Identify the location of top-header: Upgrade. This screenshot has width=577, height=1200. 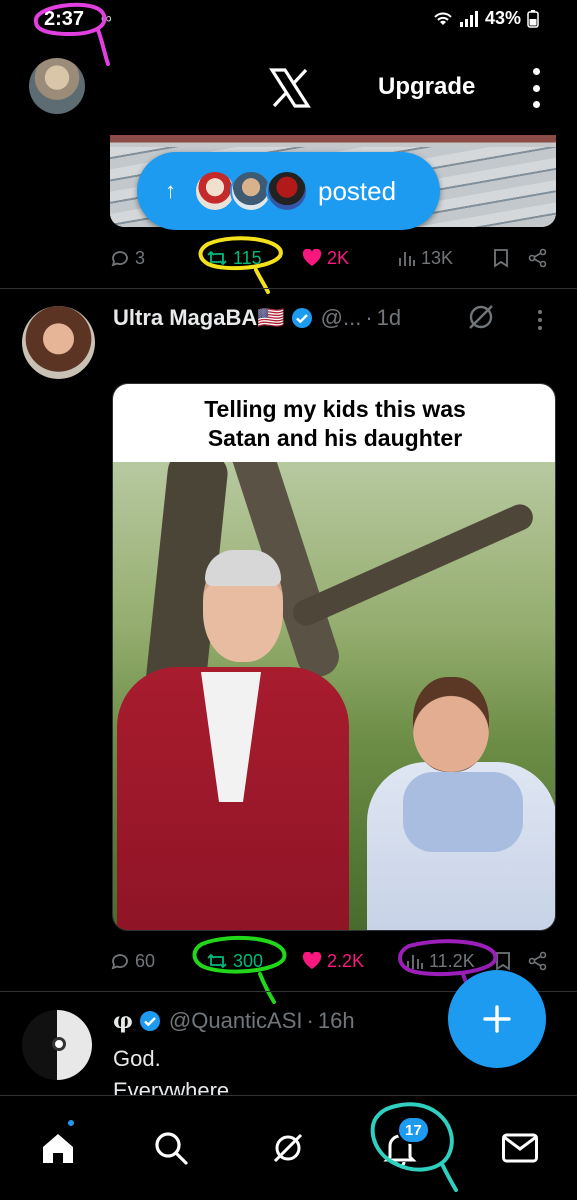
(288, 88).